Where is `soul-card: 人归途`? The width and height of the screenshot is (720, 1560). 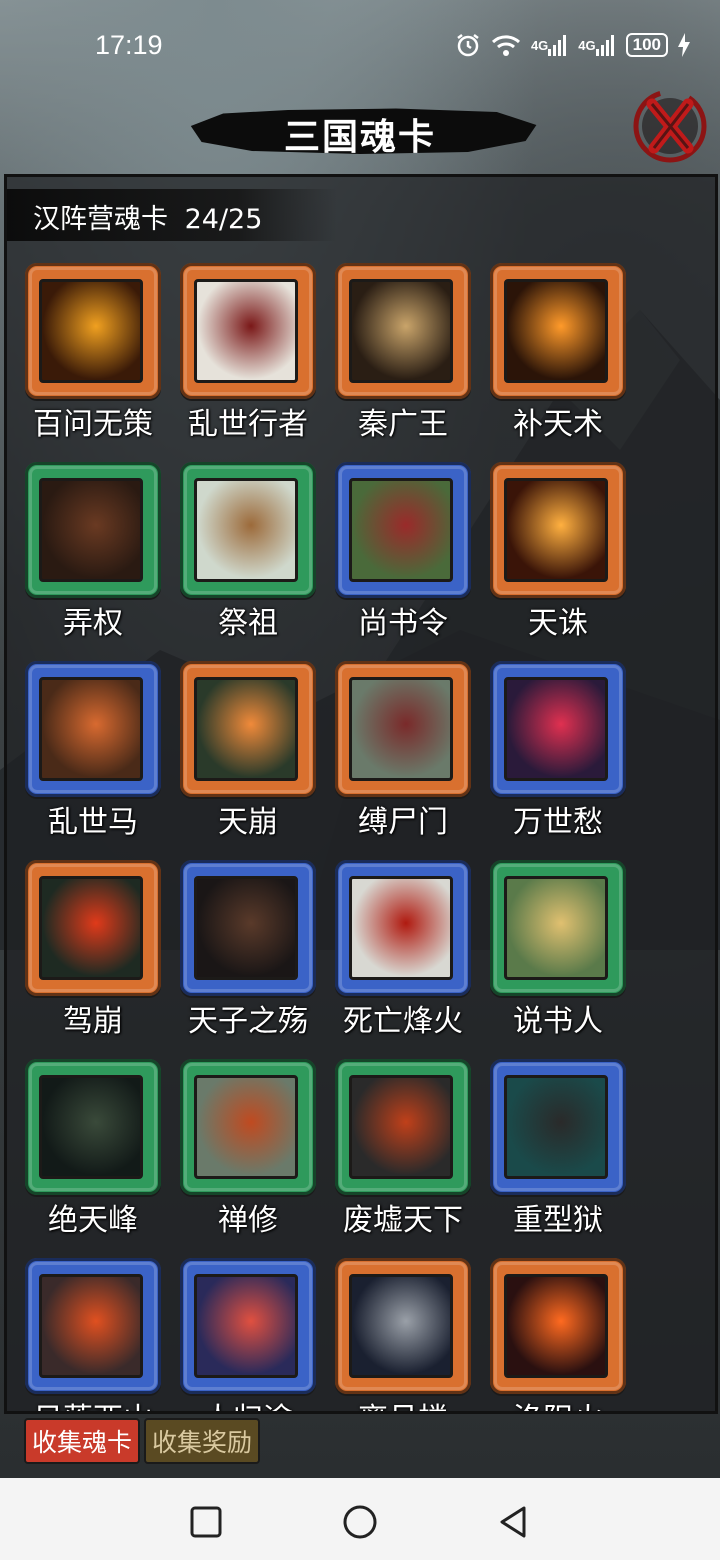
soul-card: 人归途 is located at coordinates (248, 1334).